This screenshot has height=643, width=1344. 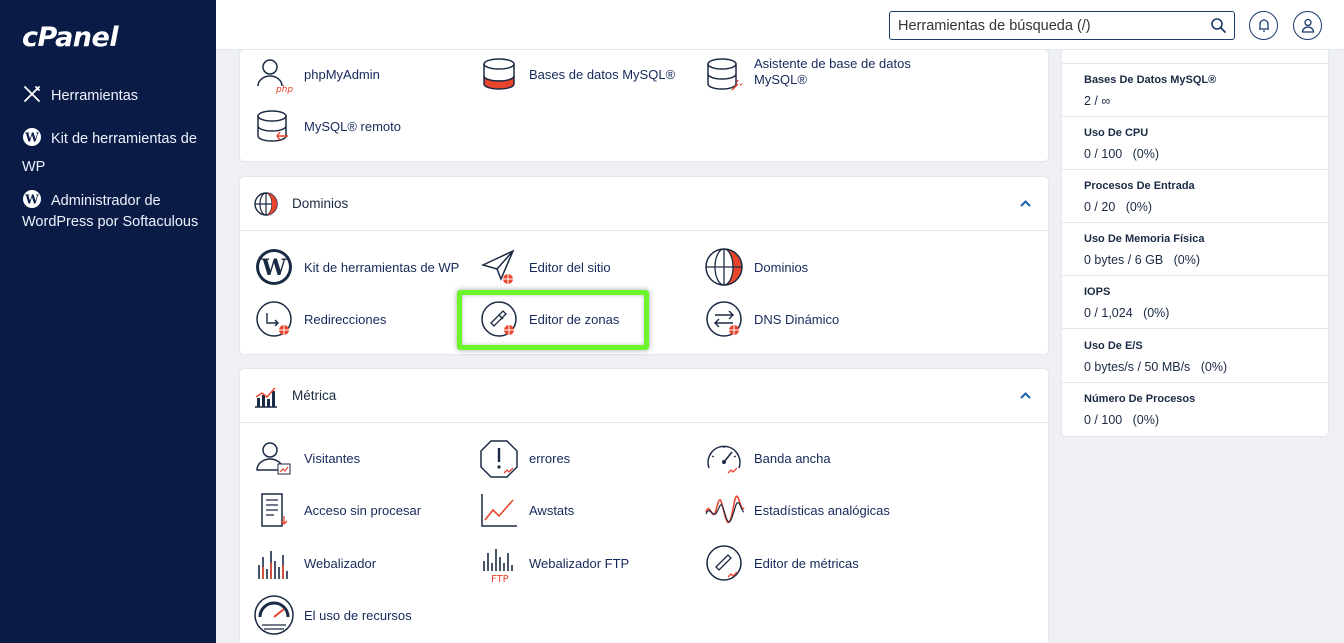 What do you see at coordinates (1195, 409) in the screenshot?
I see `stat-row: Número De Procesos 0 / 100 (0%)` at bounding box center [1195, 409].